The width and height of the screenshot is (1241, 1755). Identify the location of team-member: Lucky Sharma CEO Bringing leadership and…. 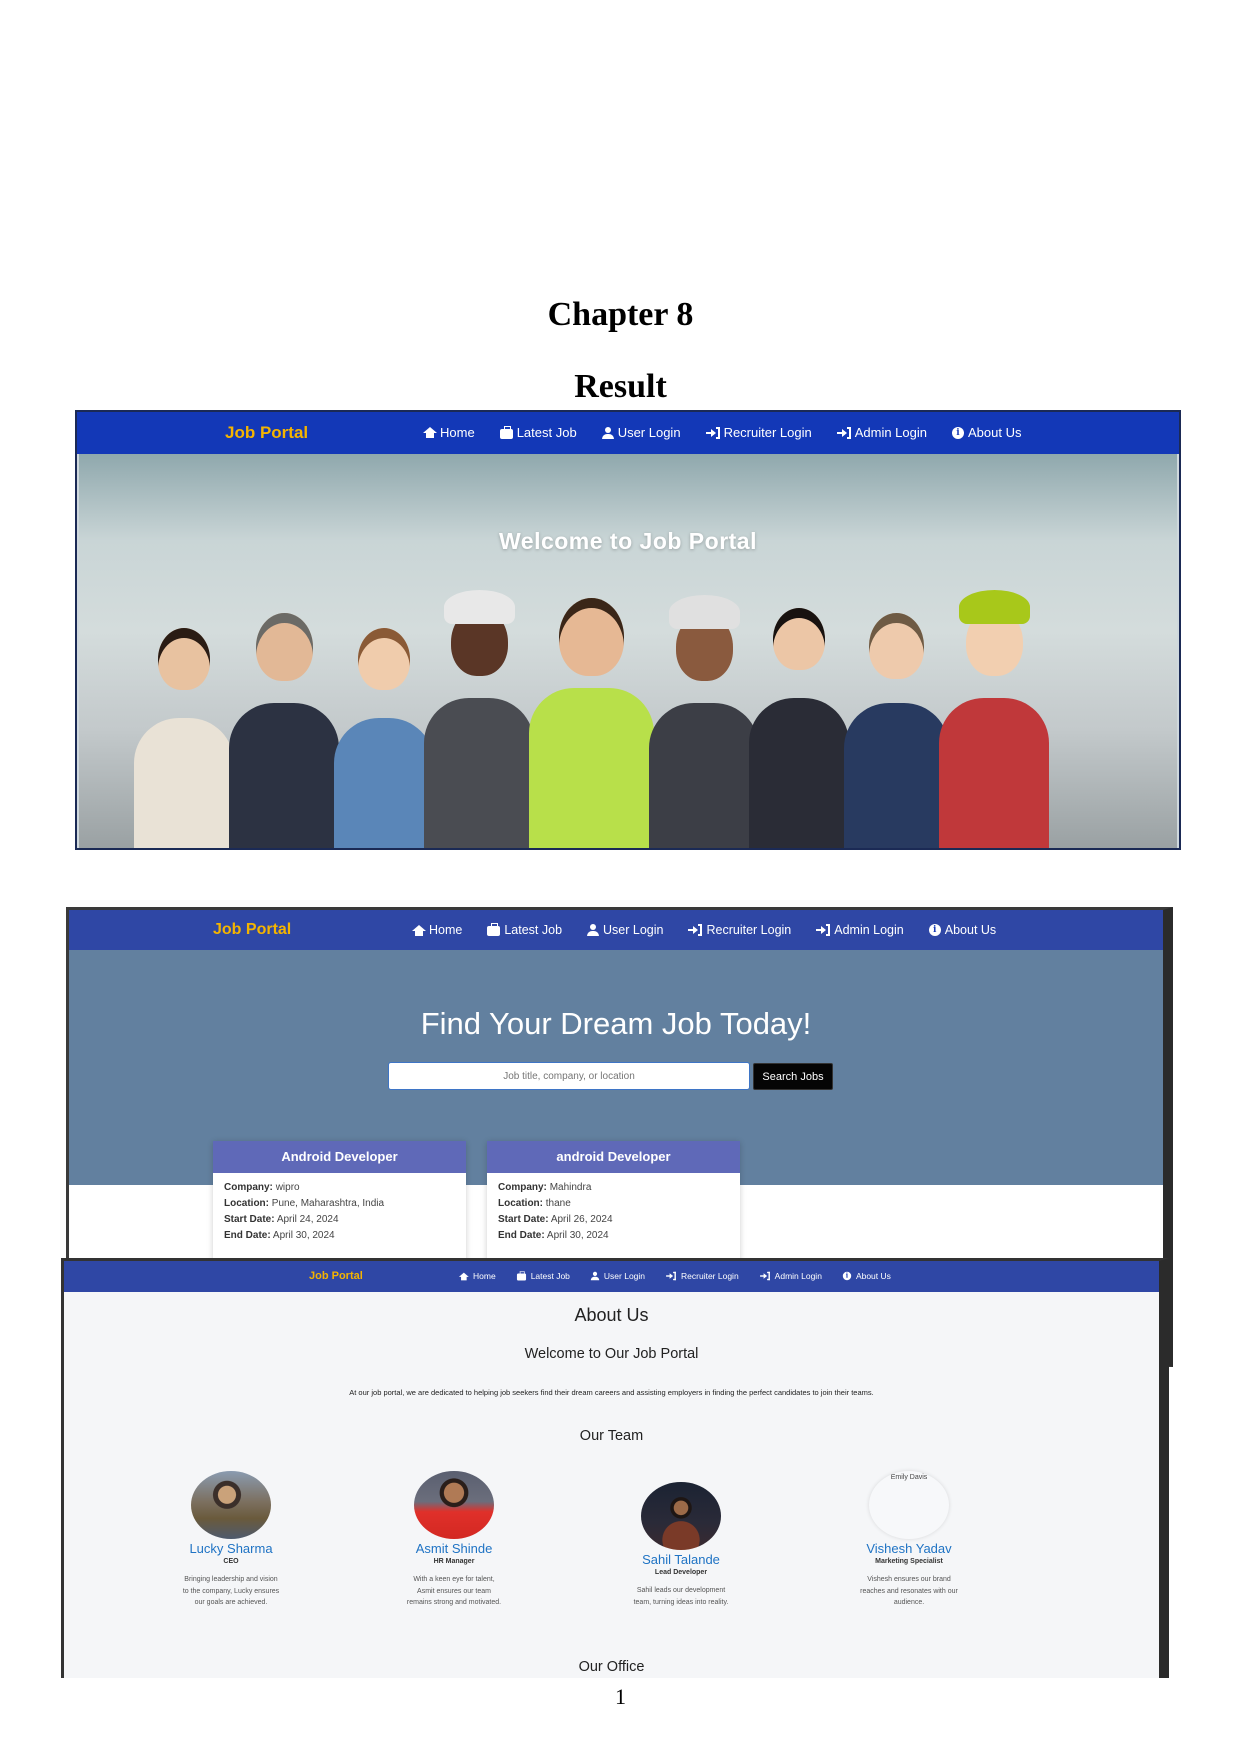
(231, 1540).